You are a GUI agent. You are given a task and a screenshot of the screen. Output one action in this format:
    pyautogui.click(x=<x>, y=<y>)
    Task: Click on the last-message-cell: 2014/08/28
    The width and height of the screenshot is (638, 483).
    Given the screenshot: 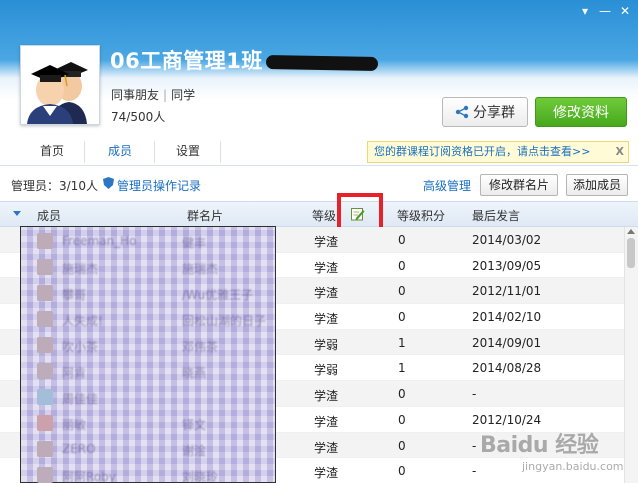 What is the action you would take?
    pyautogui.click(x=507, y=368)
    